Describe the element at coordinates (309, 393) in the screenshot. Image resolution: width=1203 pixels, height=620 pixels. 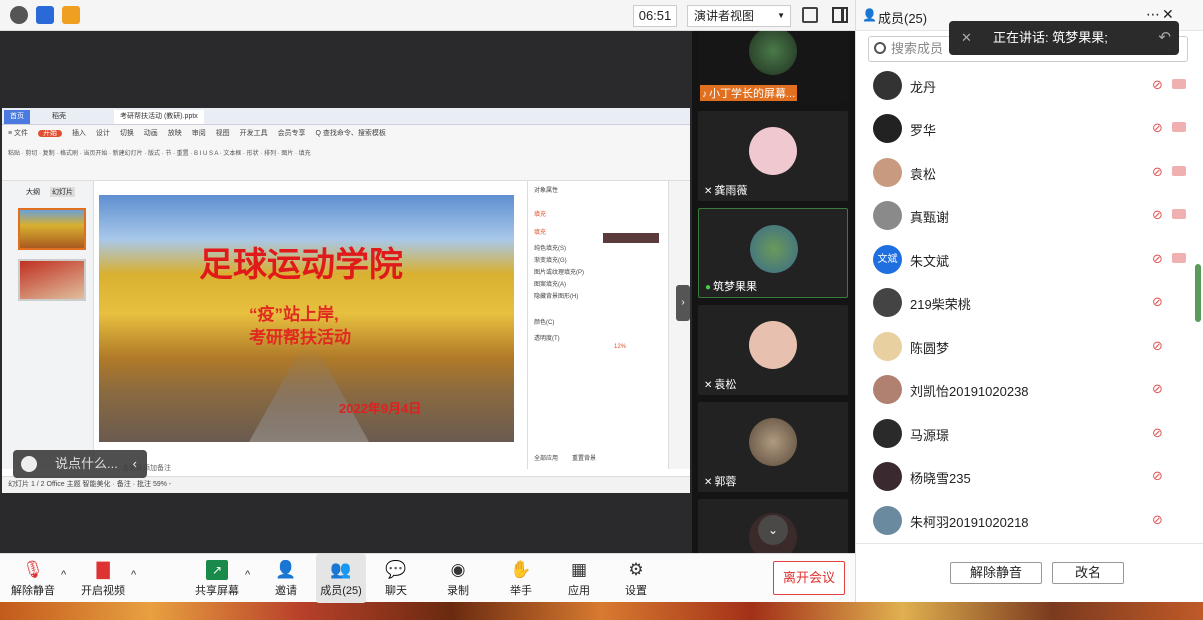
I see `slide-photo-road` at that location.